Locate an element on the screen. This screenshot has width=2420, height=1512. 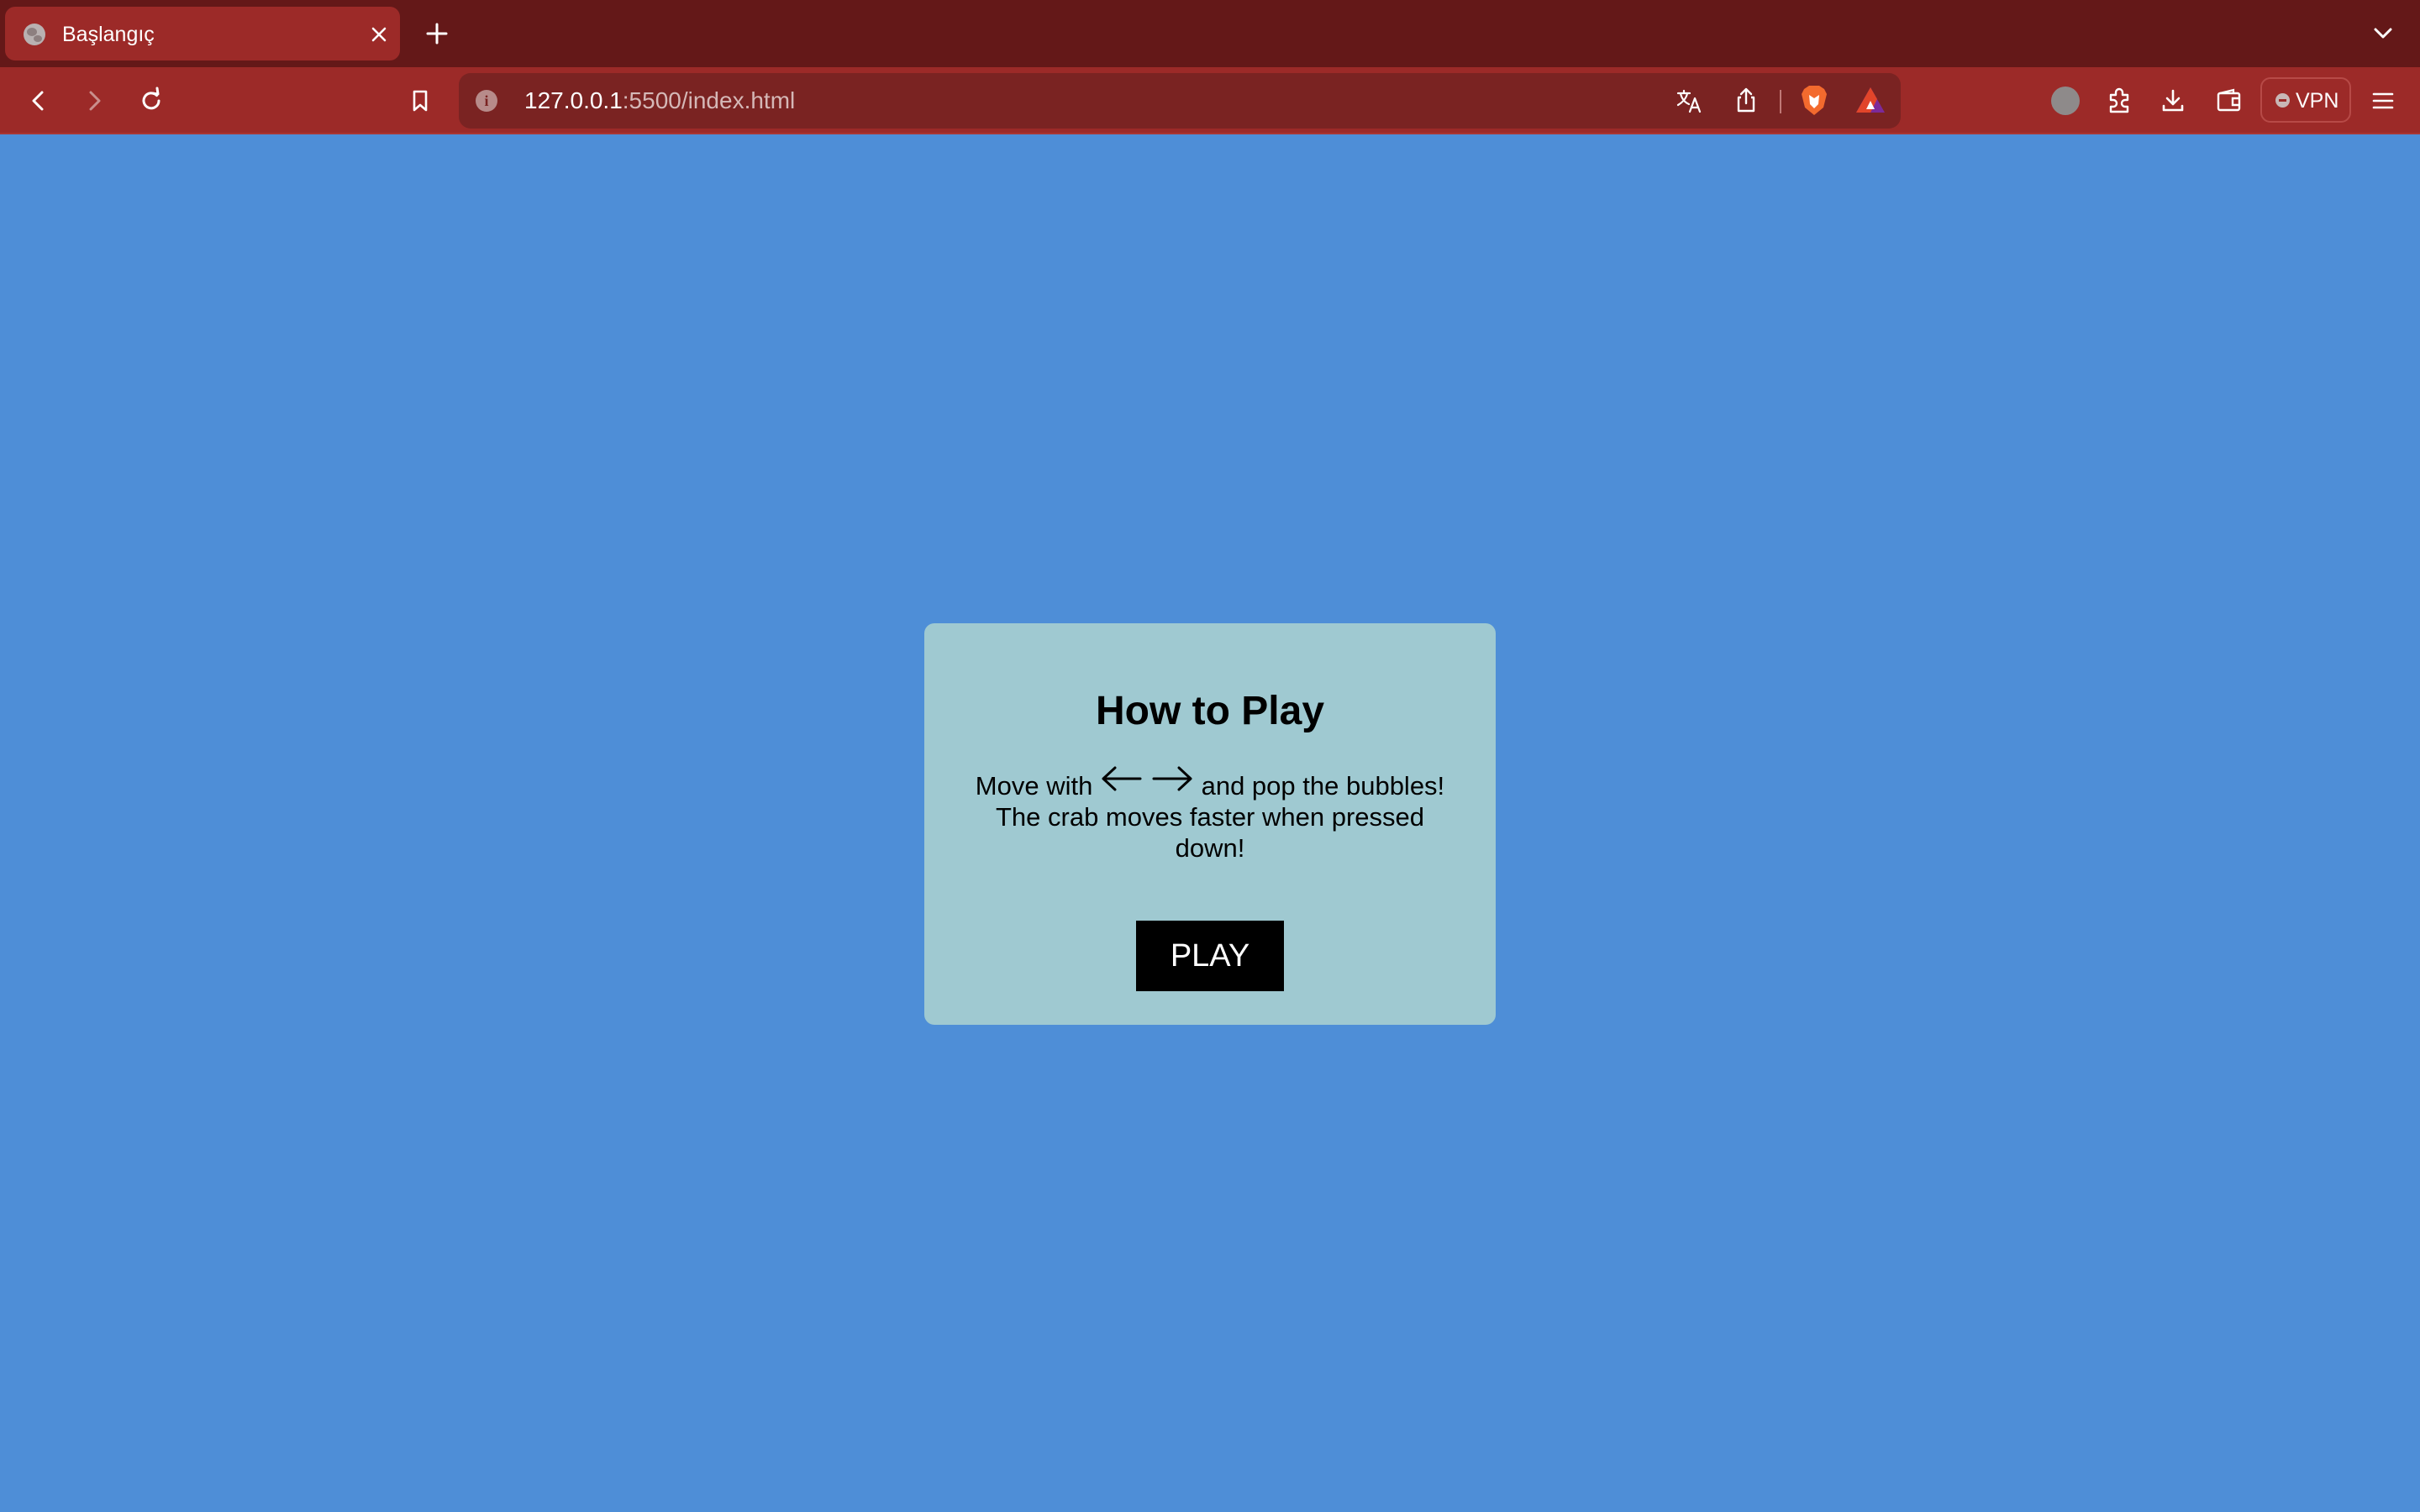
forward-icon is located at coordinates (95, 101).